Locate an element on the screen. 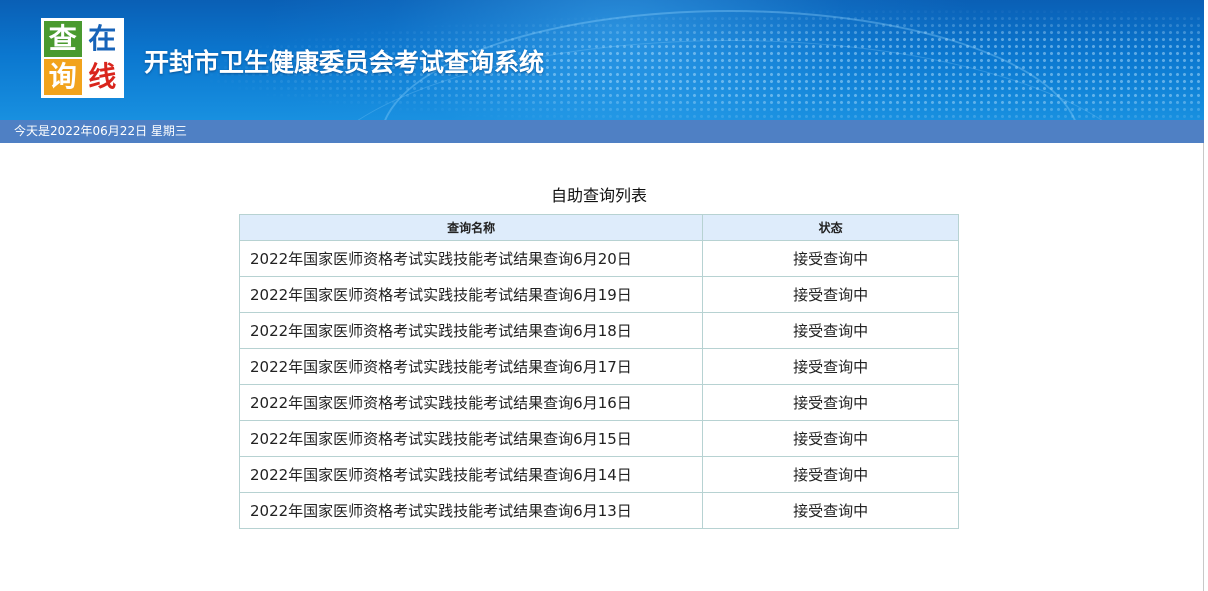 Image resolution: width=1208 pixels, height=591 pixels. table-row: 2022年国家医师资格考试实践技能考试结果查询6月16日 接受查询中 is located at coordinates (598, 402).